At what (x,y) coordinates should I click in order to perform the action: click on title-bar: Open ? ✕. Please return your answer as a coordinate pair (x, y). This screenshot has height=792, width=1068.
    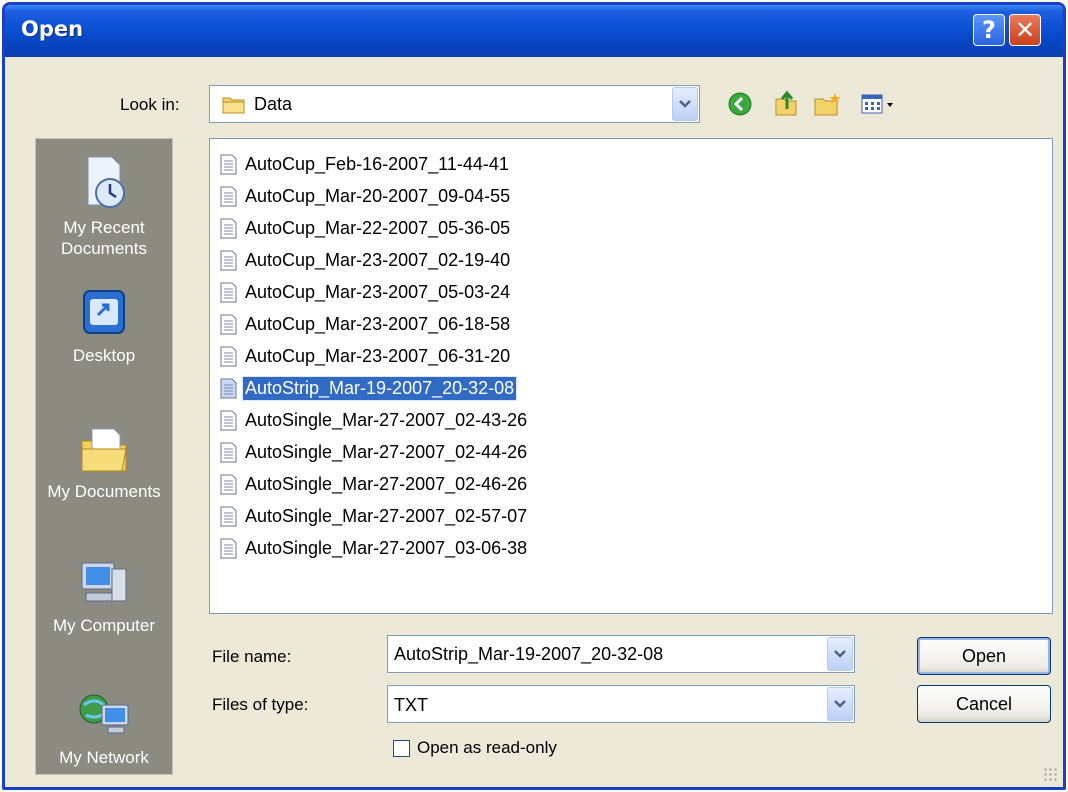
    Looking at the image, I should click on (534, 31).